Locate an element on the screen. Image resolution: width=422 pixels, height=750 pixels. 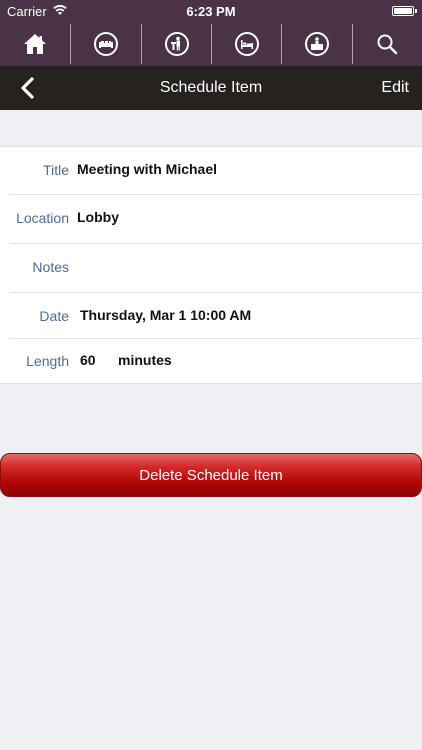
search-icon is located at coordinates (387, 44).